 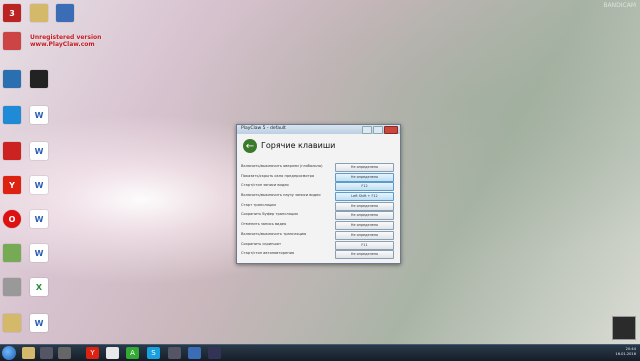 What do you see at coordinates (282, 166) in the screenshot?
I see `hotkey-label: Включить/выключить оверлеи (глобально)` at bounding box center [282, 166].